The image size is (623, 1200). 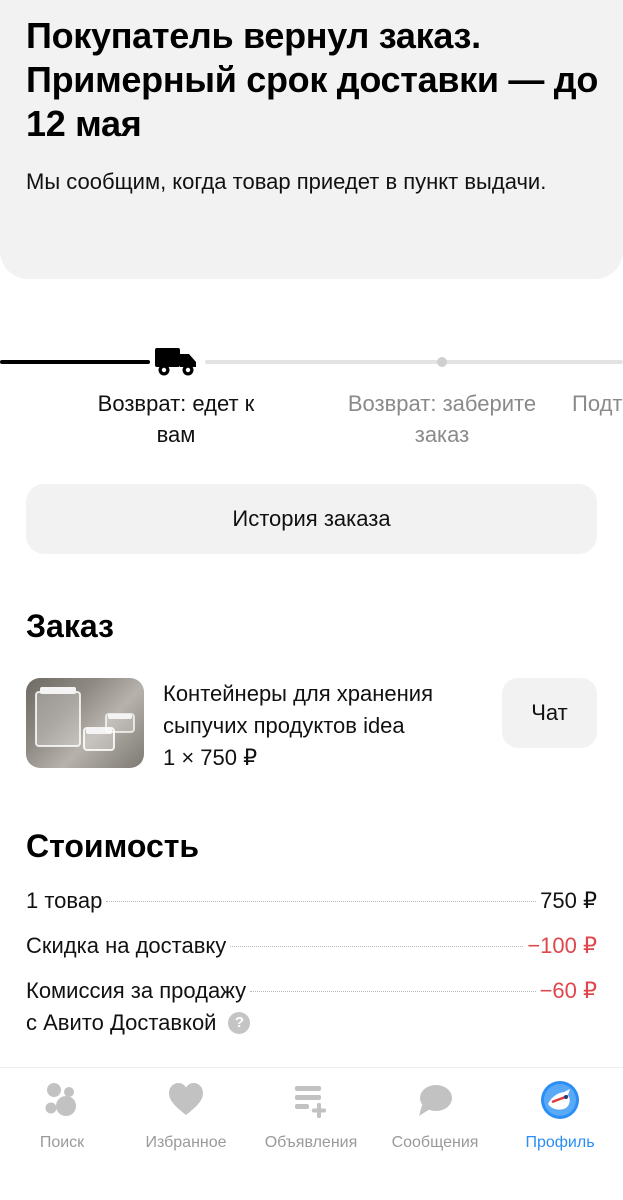 What do you see at coordinates (560, 1142) in the screenshot?
I see `tab-label: Профиль` at bounding box center [560, 1142].